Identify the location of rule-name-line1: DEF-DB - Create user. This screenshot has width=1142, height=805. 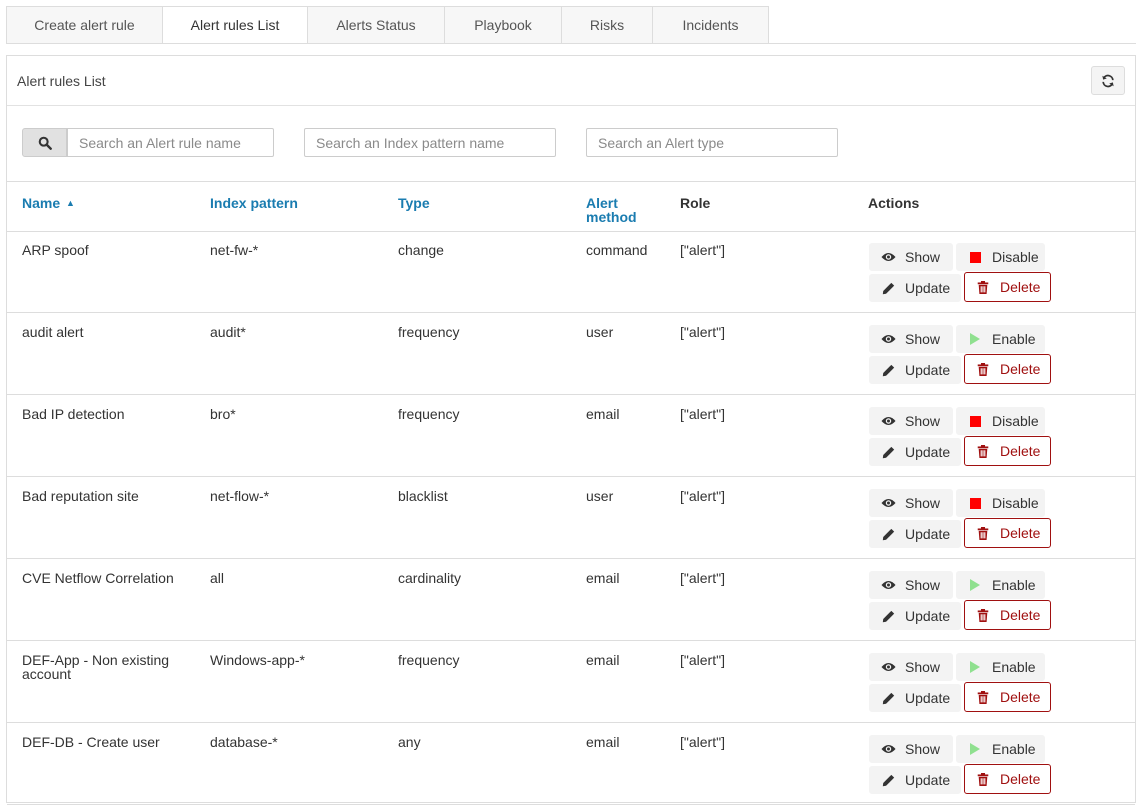
(91, 742).